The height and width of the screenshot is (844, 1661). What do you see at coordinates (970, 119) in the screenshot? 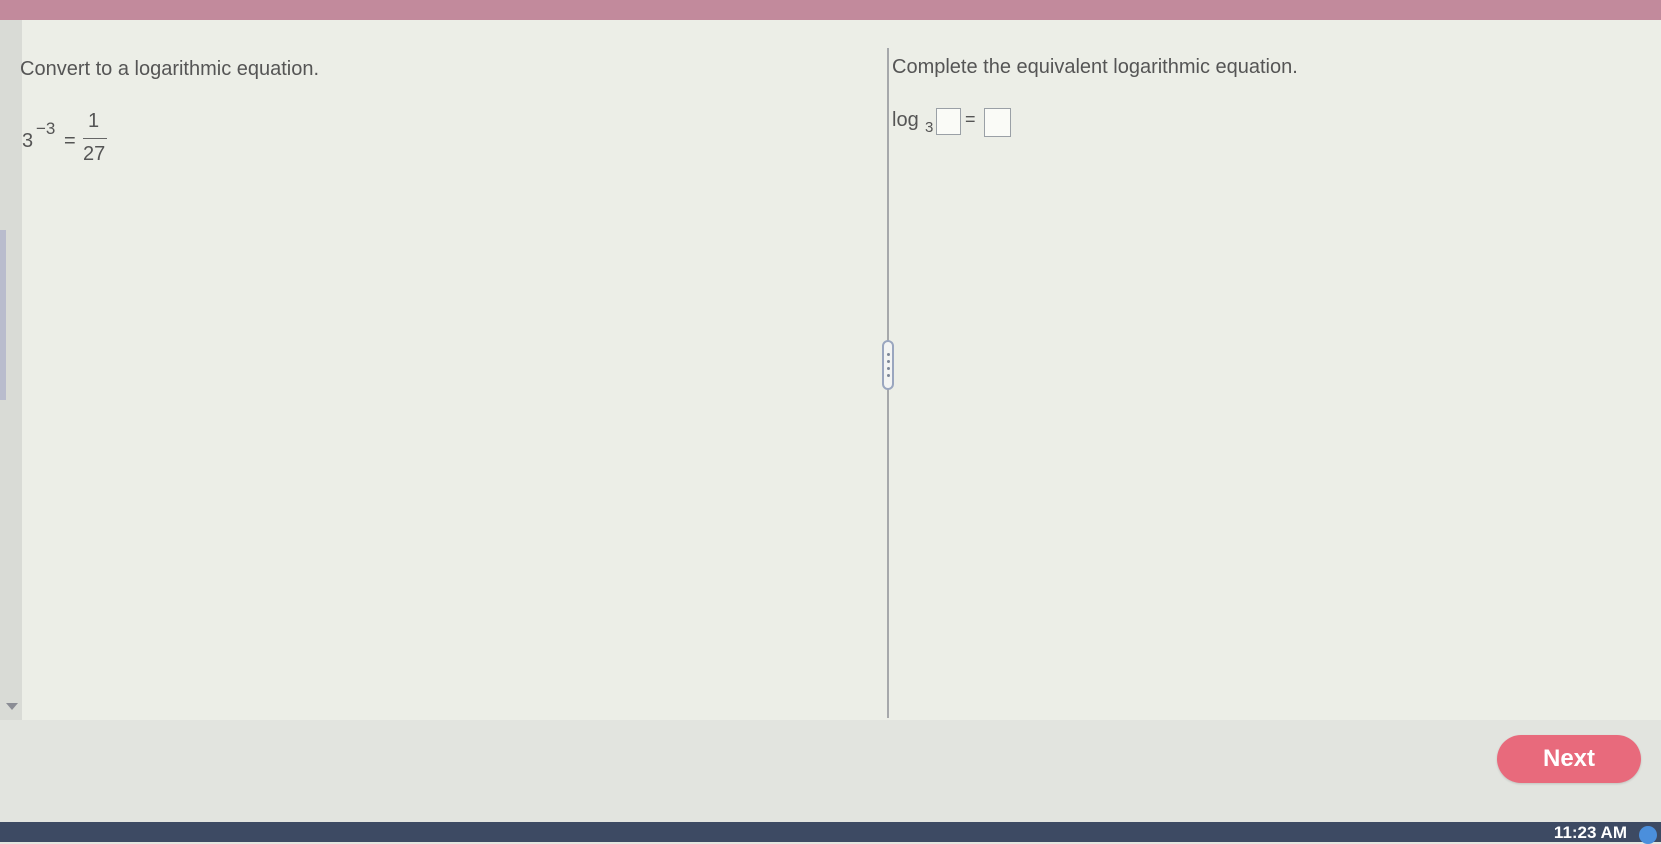
I see `log-equals: =` at bounding box center [970, 119].